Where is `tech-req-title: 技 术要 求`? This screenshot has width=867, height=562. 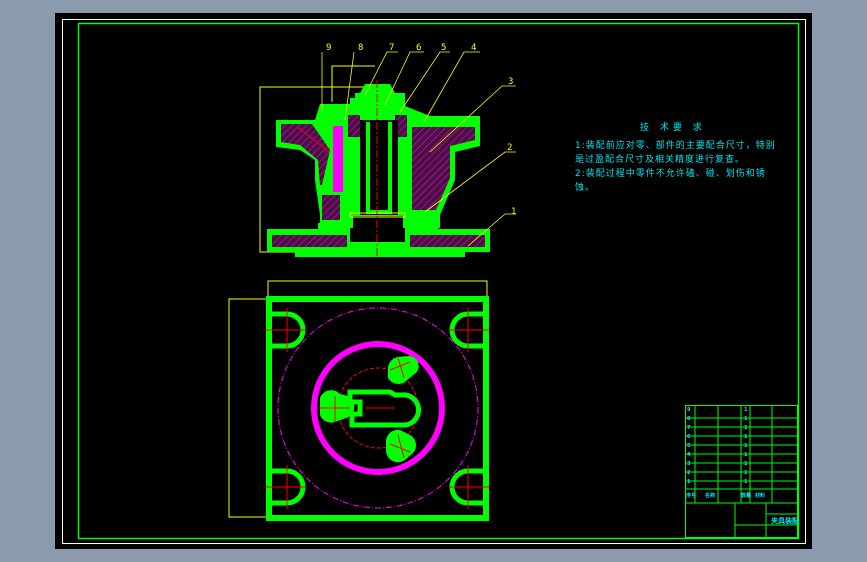
tech-req-title: 技 术要 求 is located at coordinates (673, 128).